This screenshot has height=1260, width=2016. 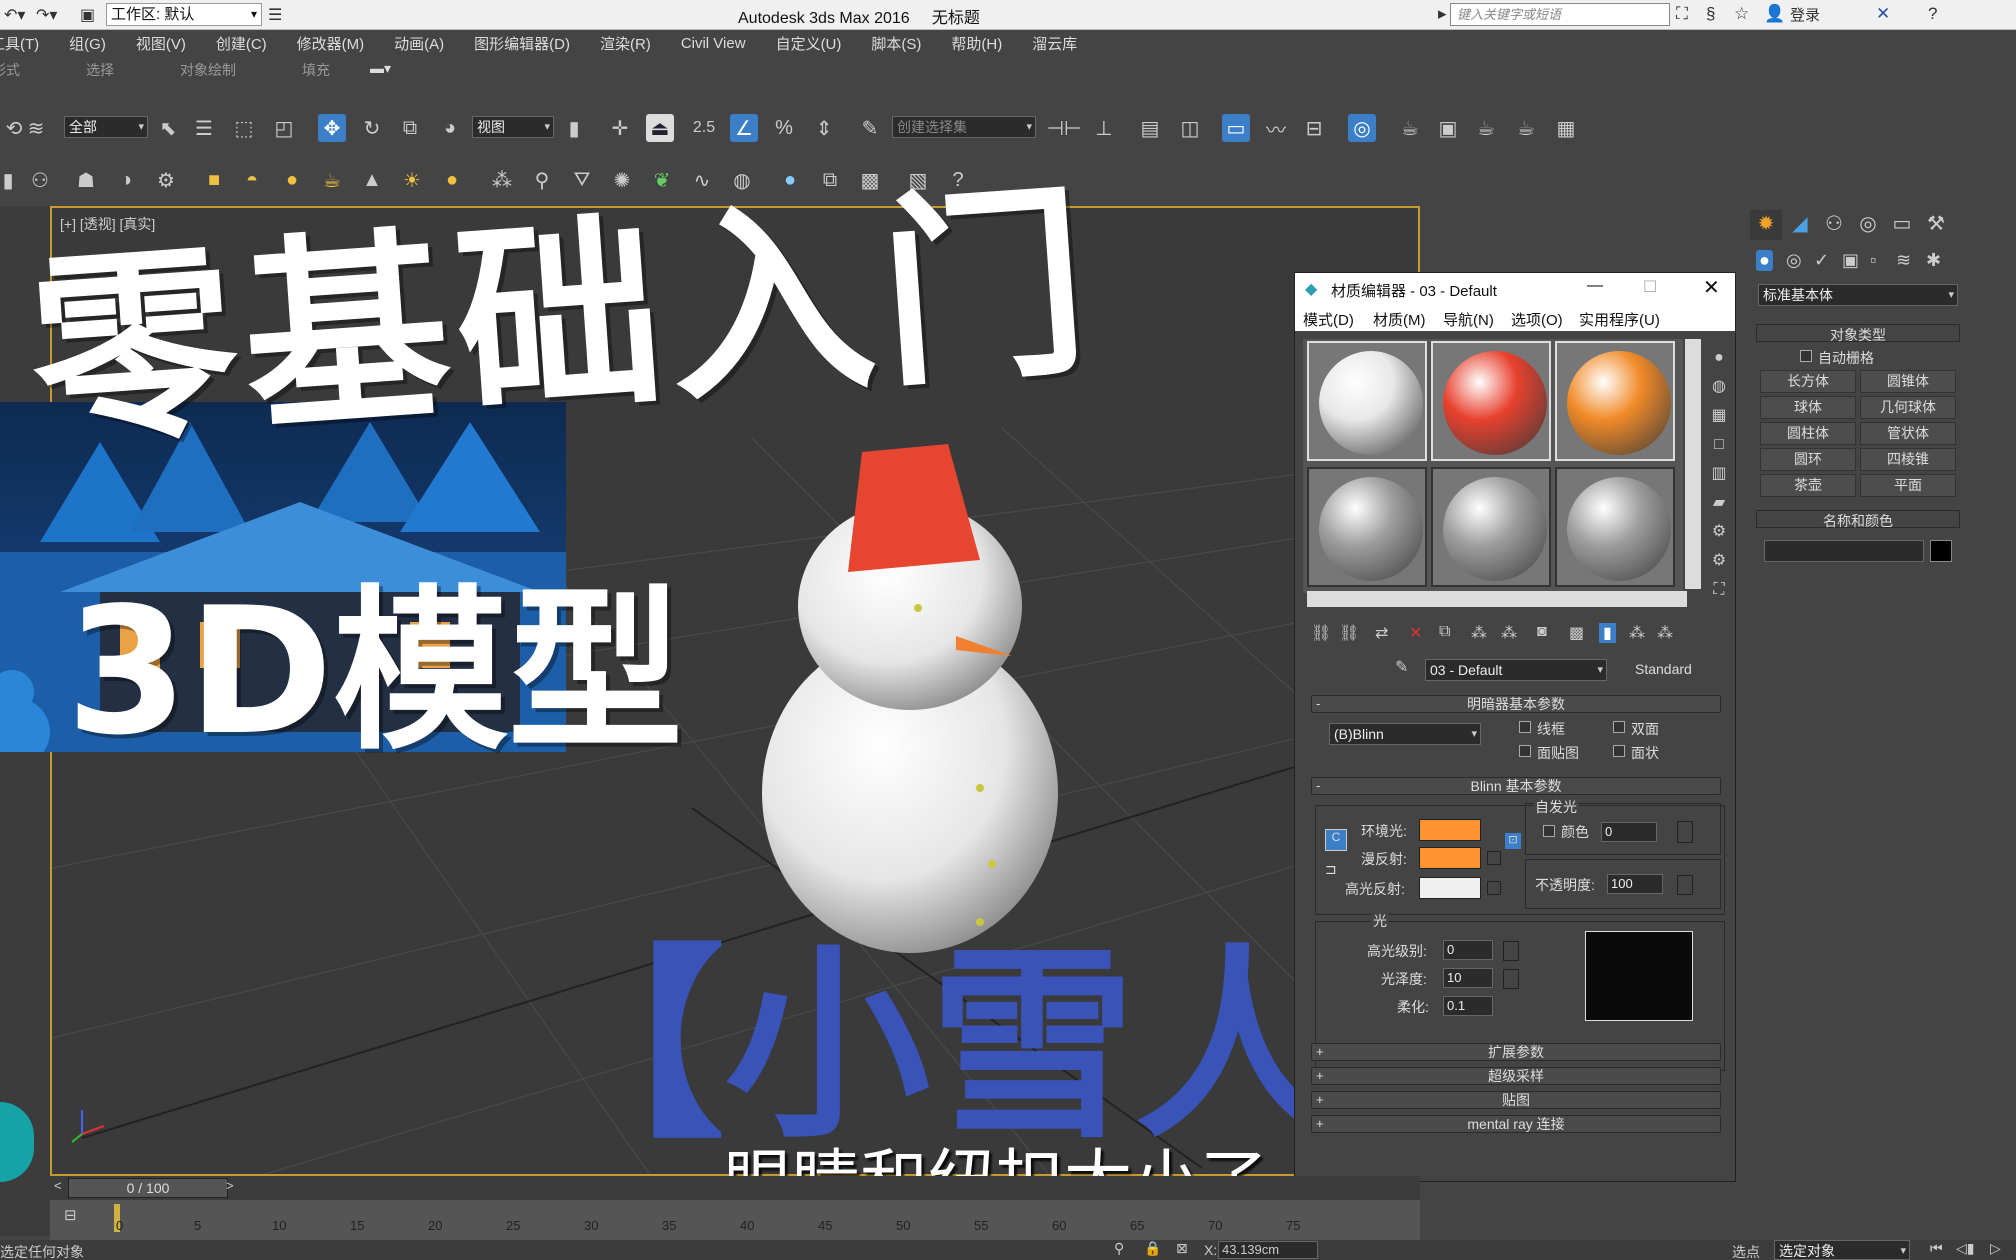 What do you see at coordinates (1858, 295) in the screenshot?
I see `geometry-category-select: 标准基本体` at bounding box center [1858, 295].